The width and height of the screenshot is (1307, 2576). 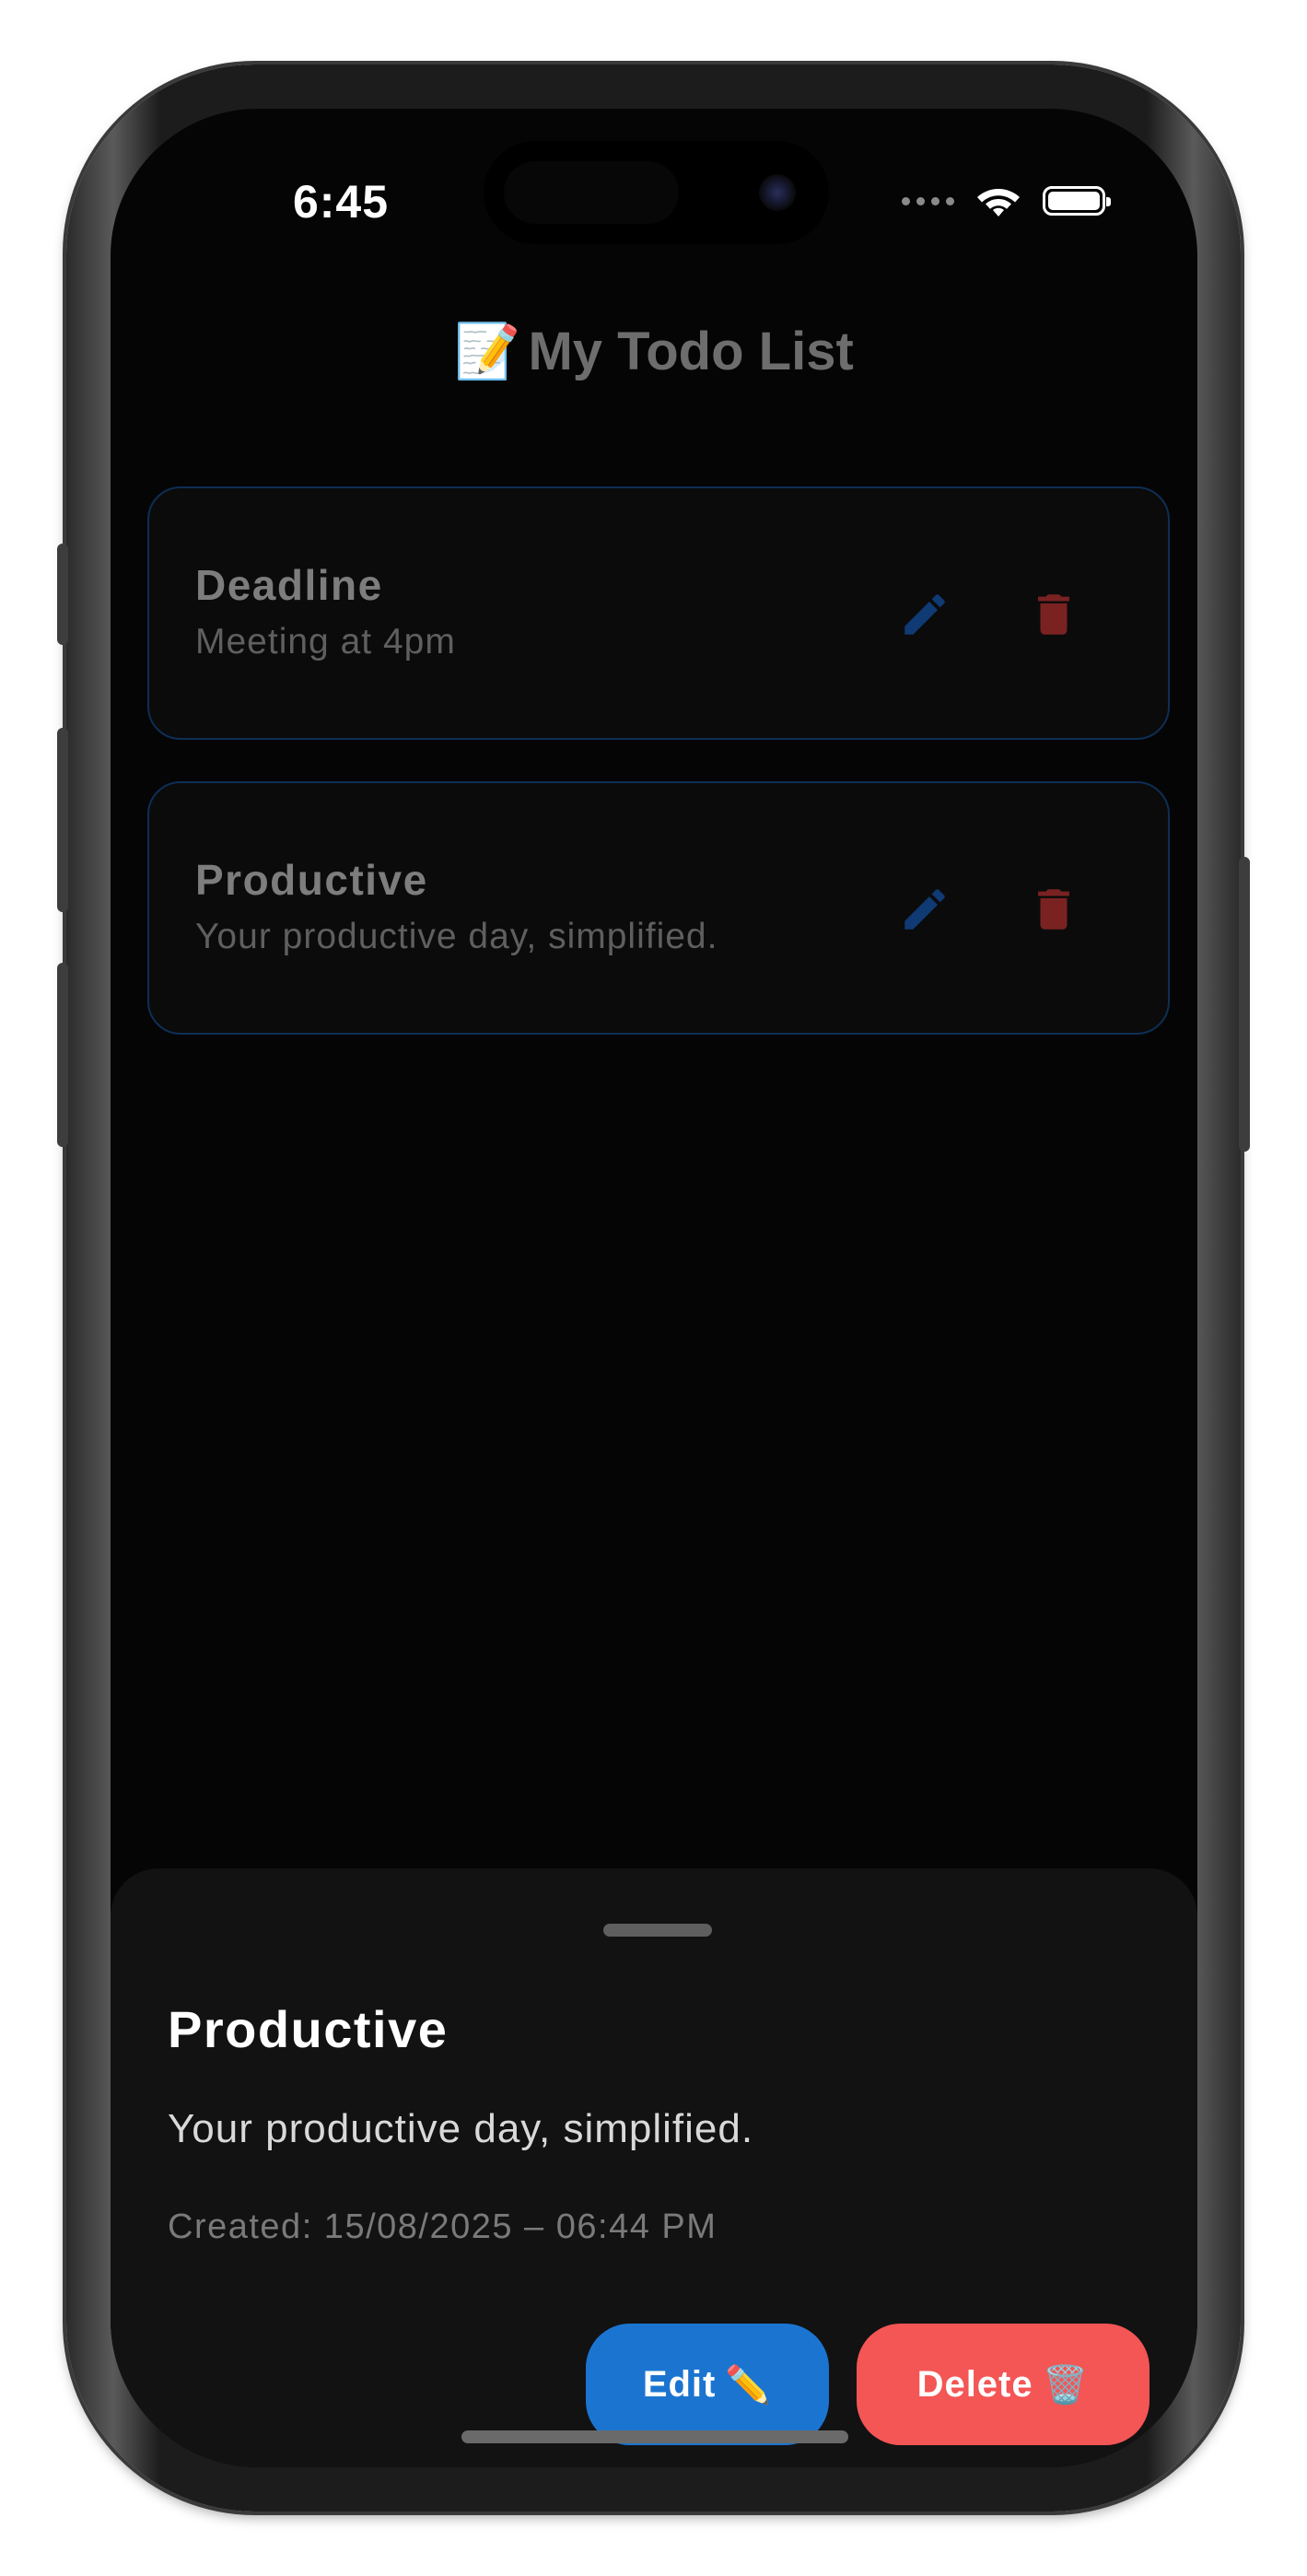 I want to click on edit-button: Edit ✏️, so click(x=708, y=2384).